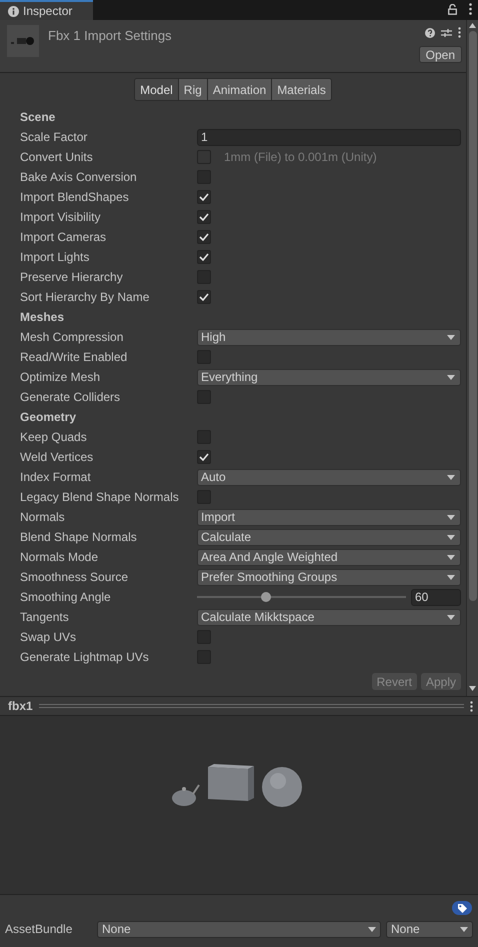 This screenshot has width=478, height=947. I want to click on scroll-up-icon, so click(472, 25).